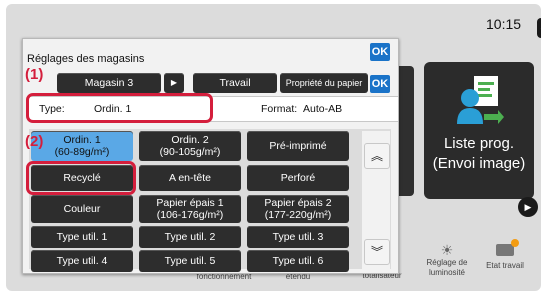 This screenshot has height=295, width=547. I want to click on double-chevron-up-icon: ︽, so click(376, 156).